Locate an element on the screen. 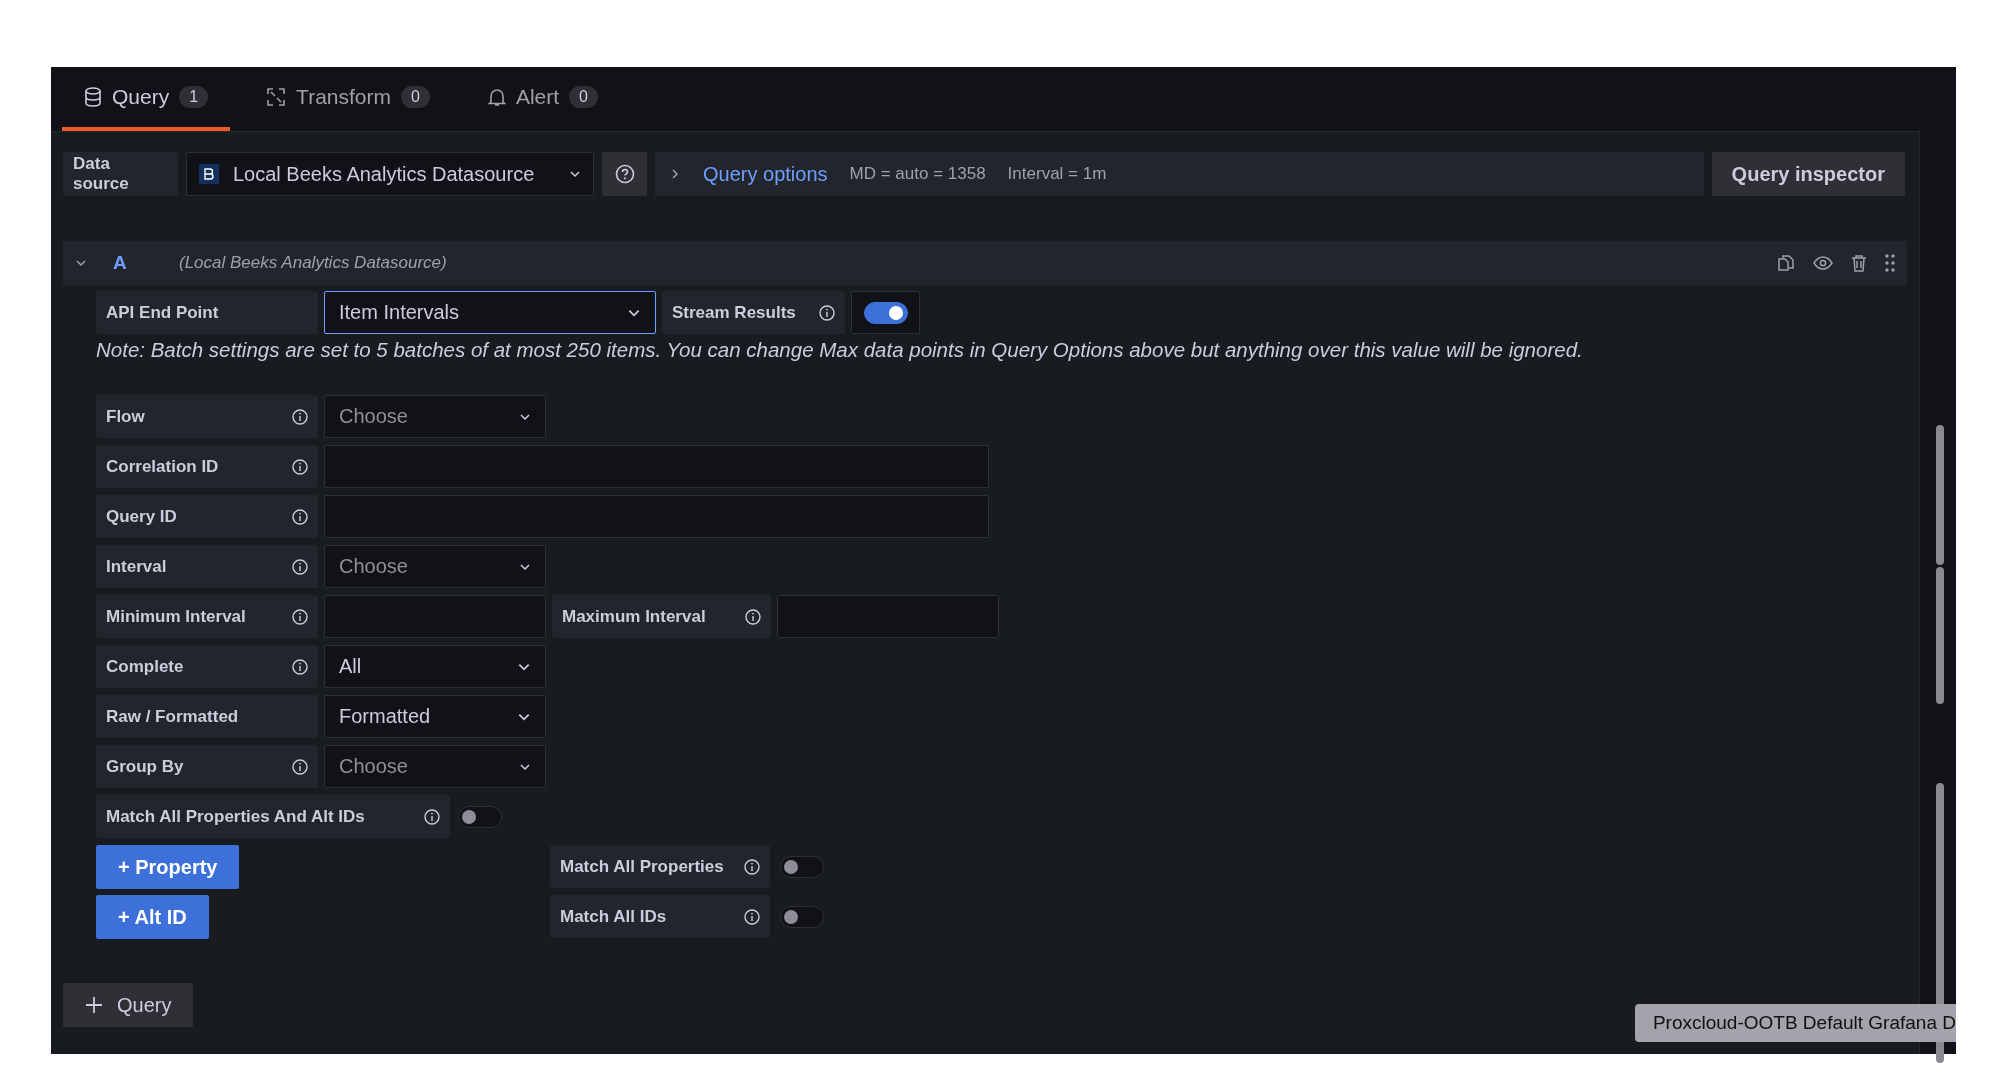 Image resolution: width=2000 pixels, height=1088 pixels. tab-label: Transform is located at coordinates (343, 97).